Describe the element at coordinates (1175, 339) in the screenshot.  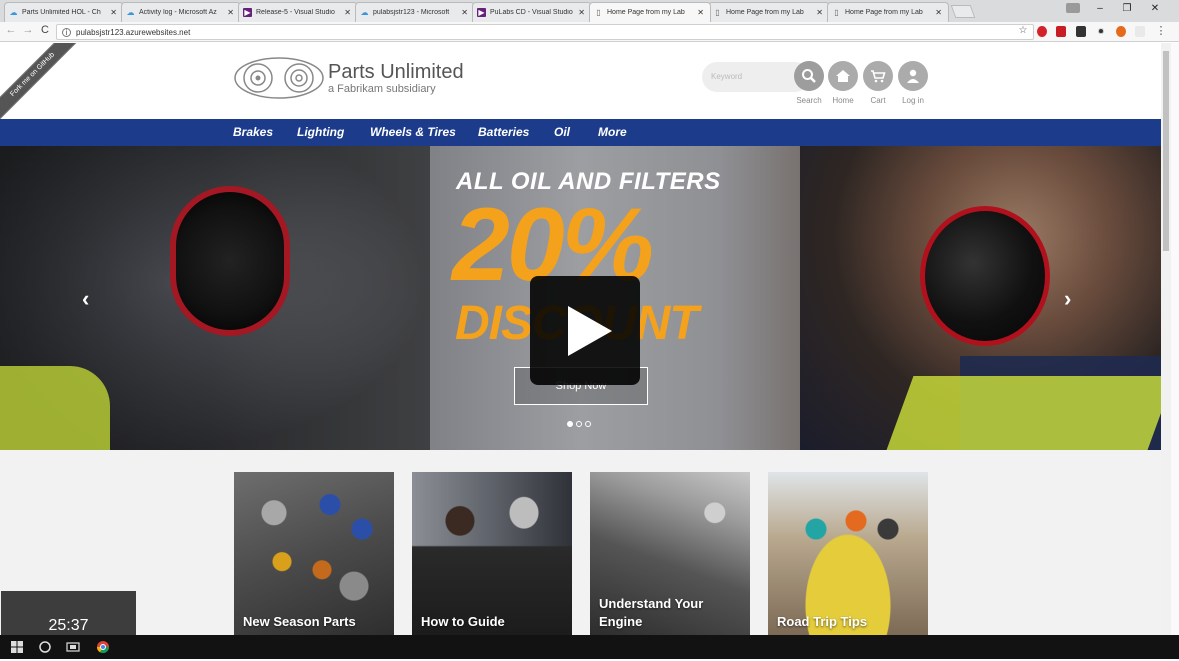
I see `window-edge` at that location.